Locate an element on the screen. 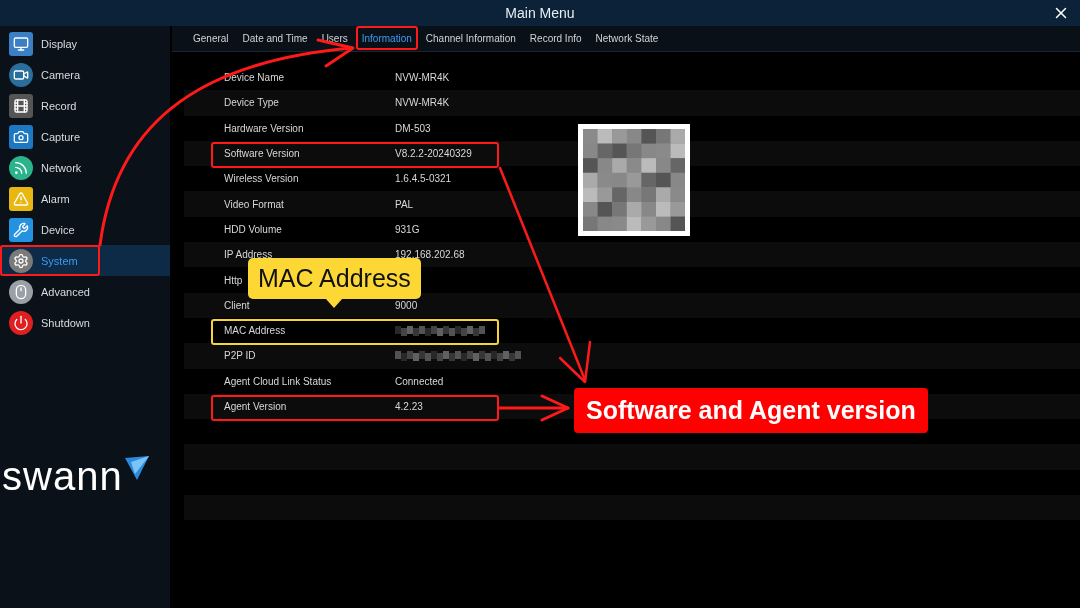 Image resolution: width=1080 pixels, height=608 pixels. monitor-icon is located at coordinates (21, 43).